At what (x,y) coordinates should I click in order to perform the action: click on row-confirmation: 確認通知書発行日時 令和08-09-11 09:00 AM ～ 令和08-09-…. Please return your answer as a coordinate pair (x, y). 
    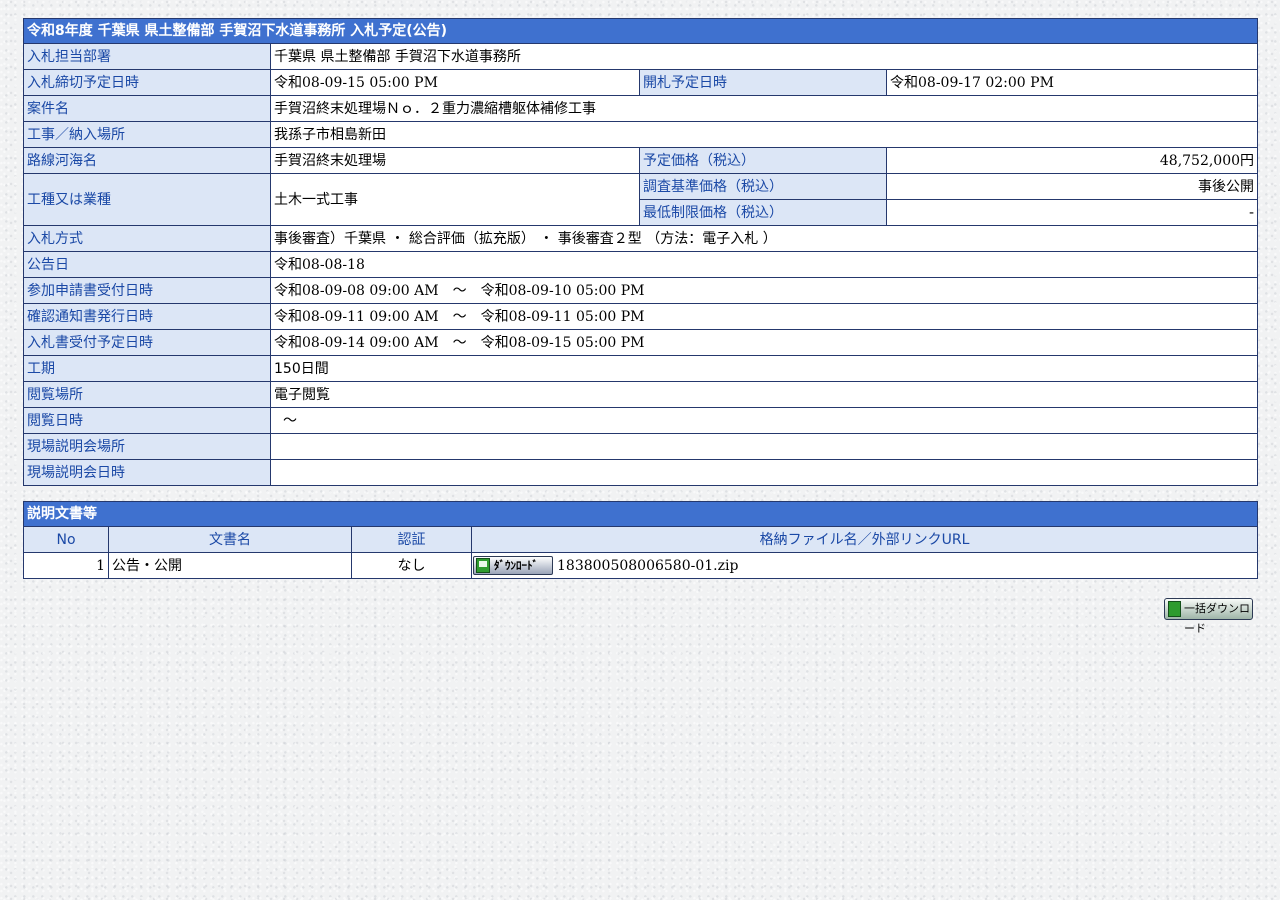
    Looking at the image, I should click on (641, 316).